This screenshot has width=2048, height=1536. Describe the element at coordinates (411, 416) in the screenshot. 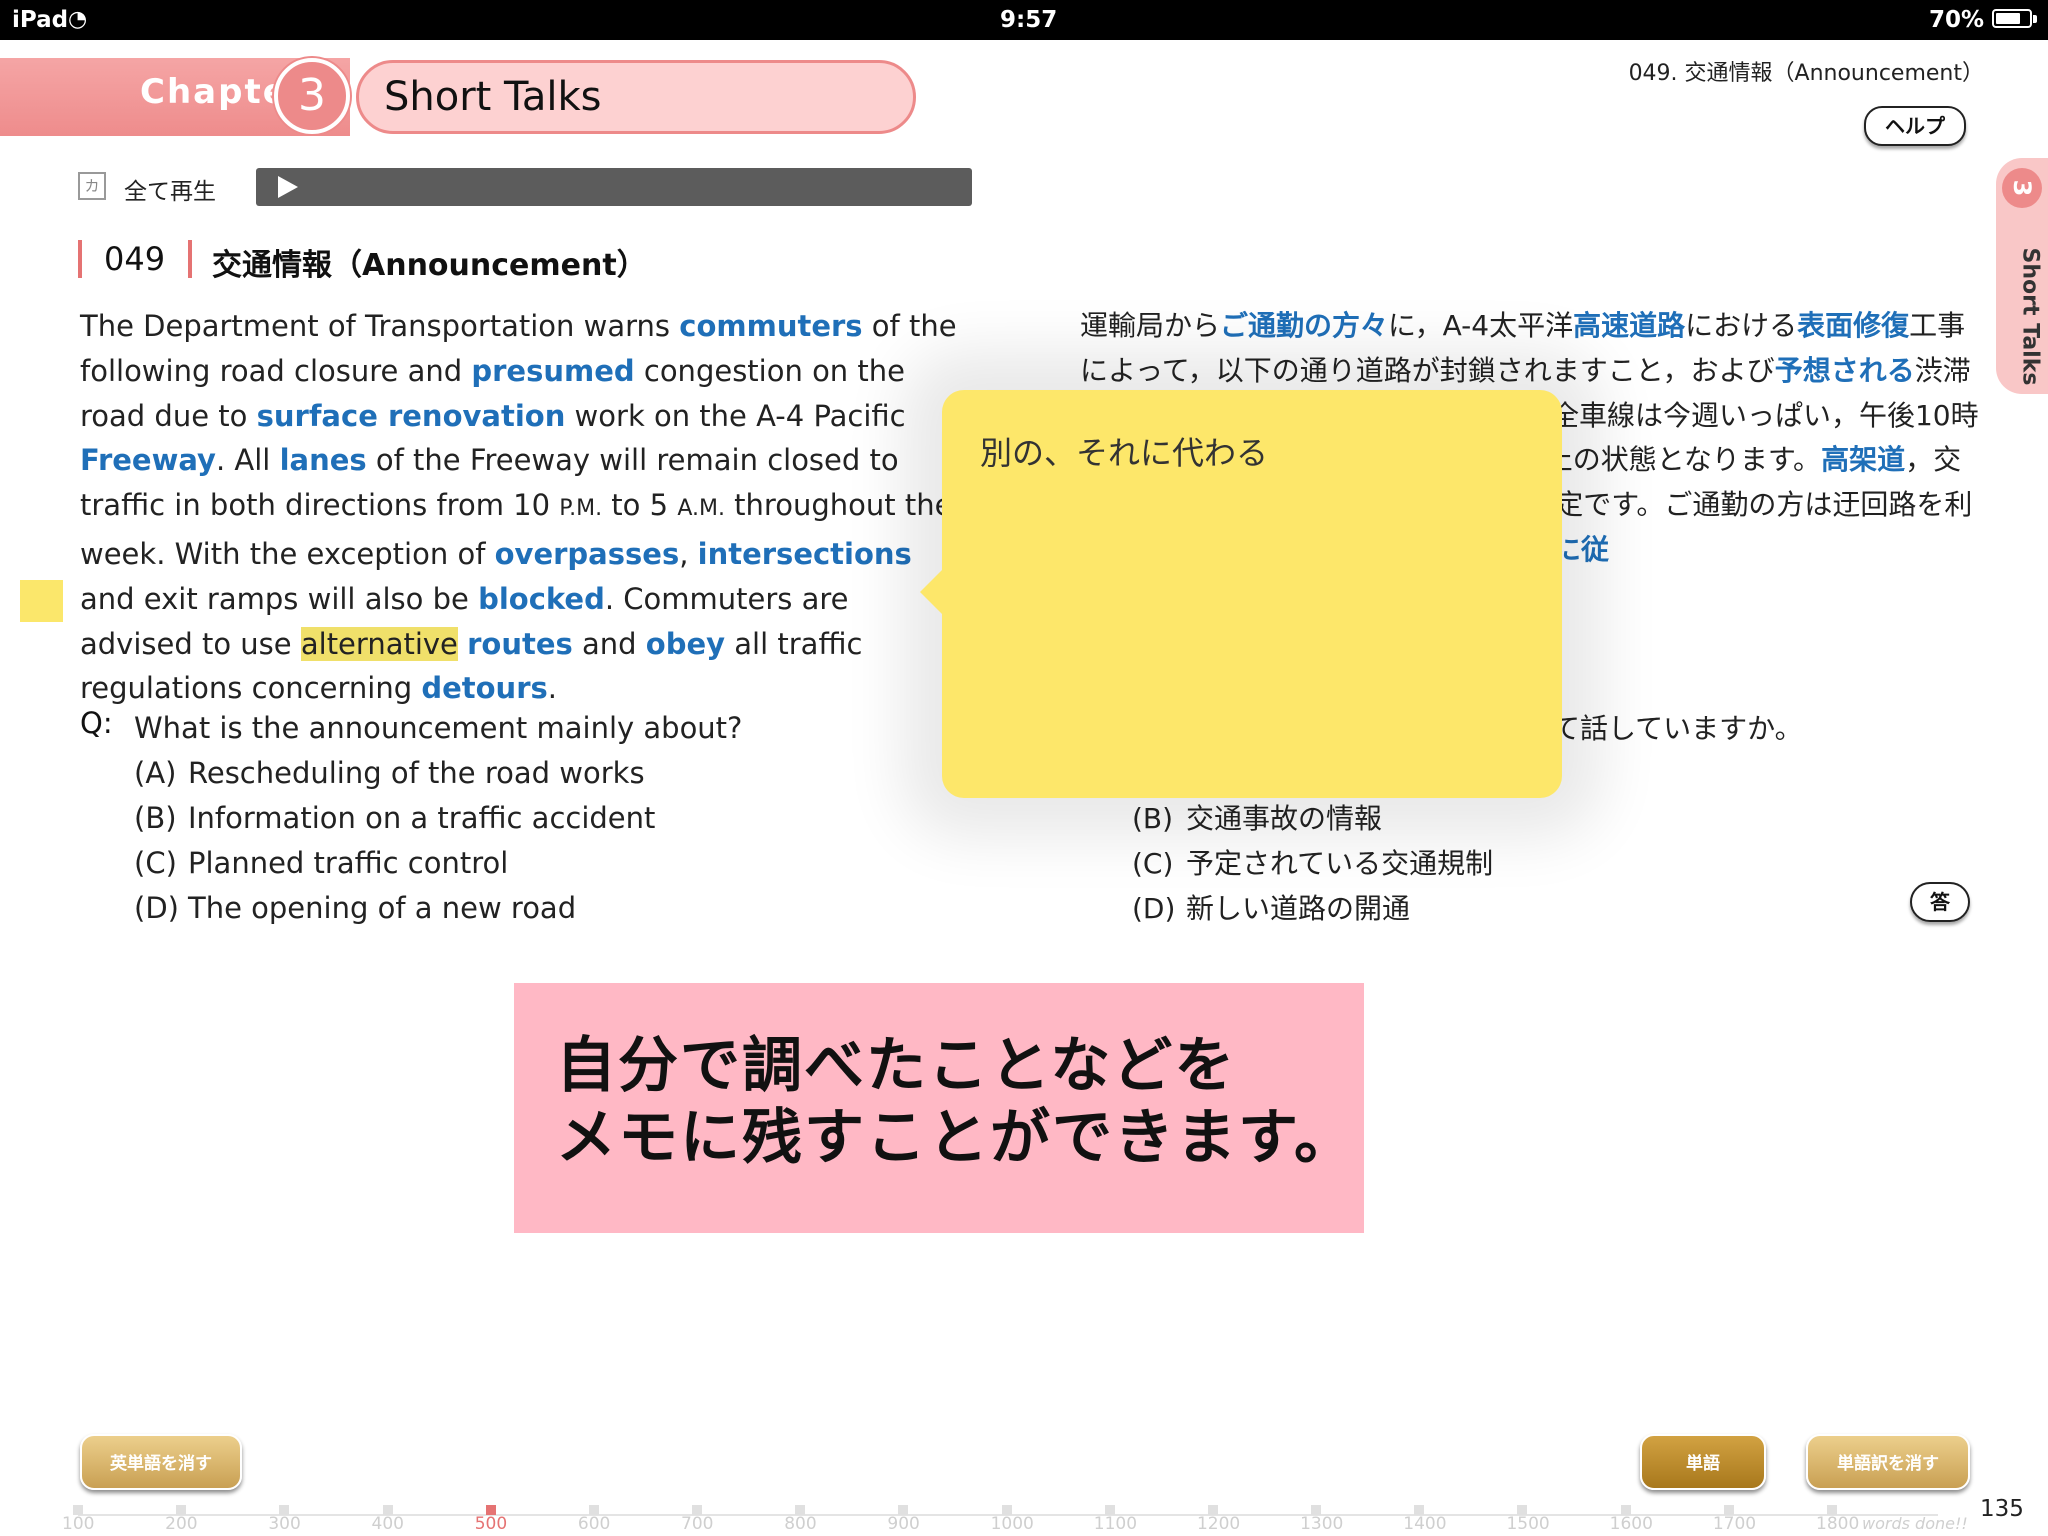

I see `vocab-word: surface renovation` at that location.